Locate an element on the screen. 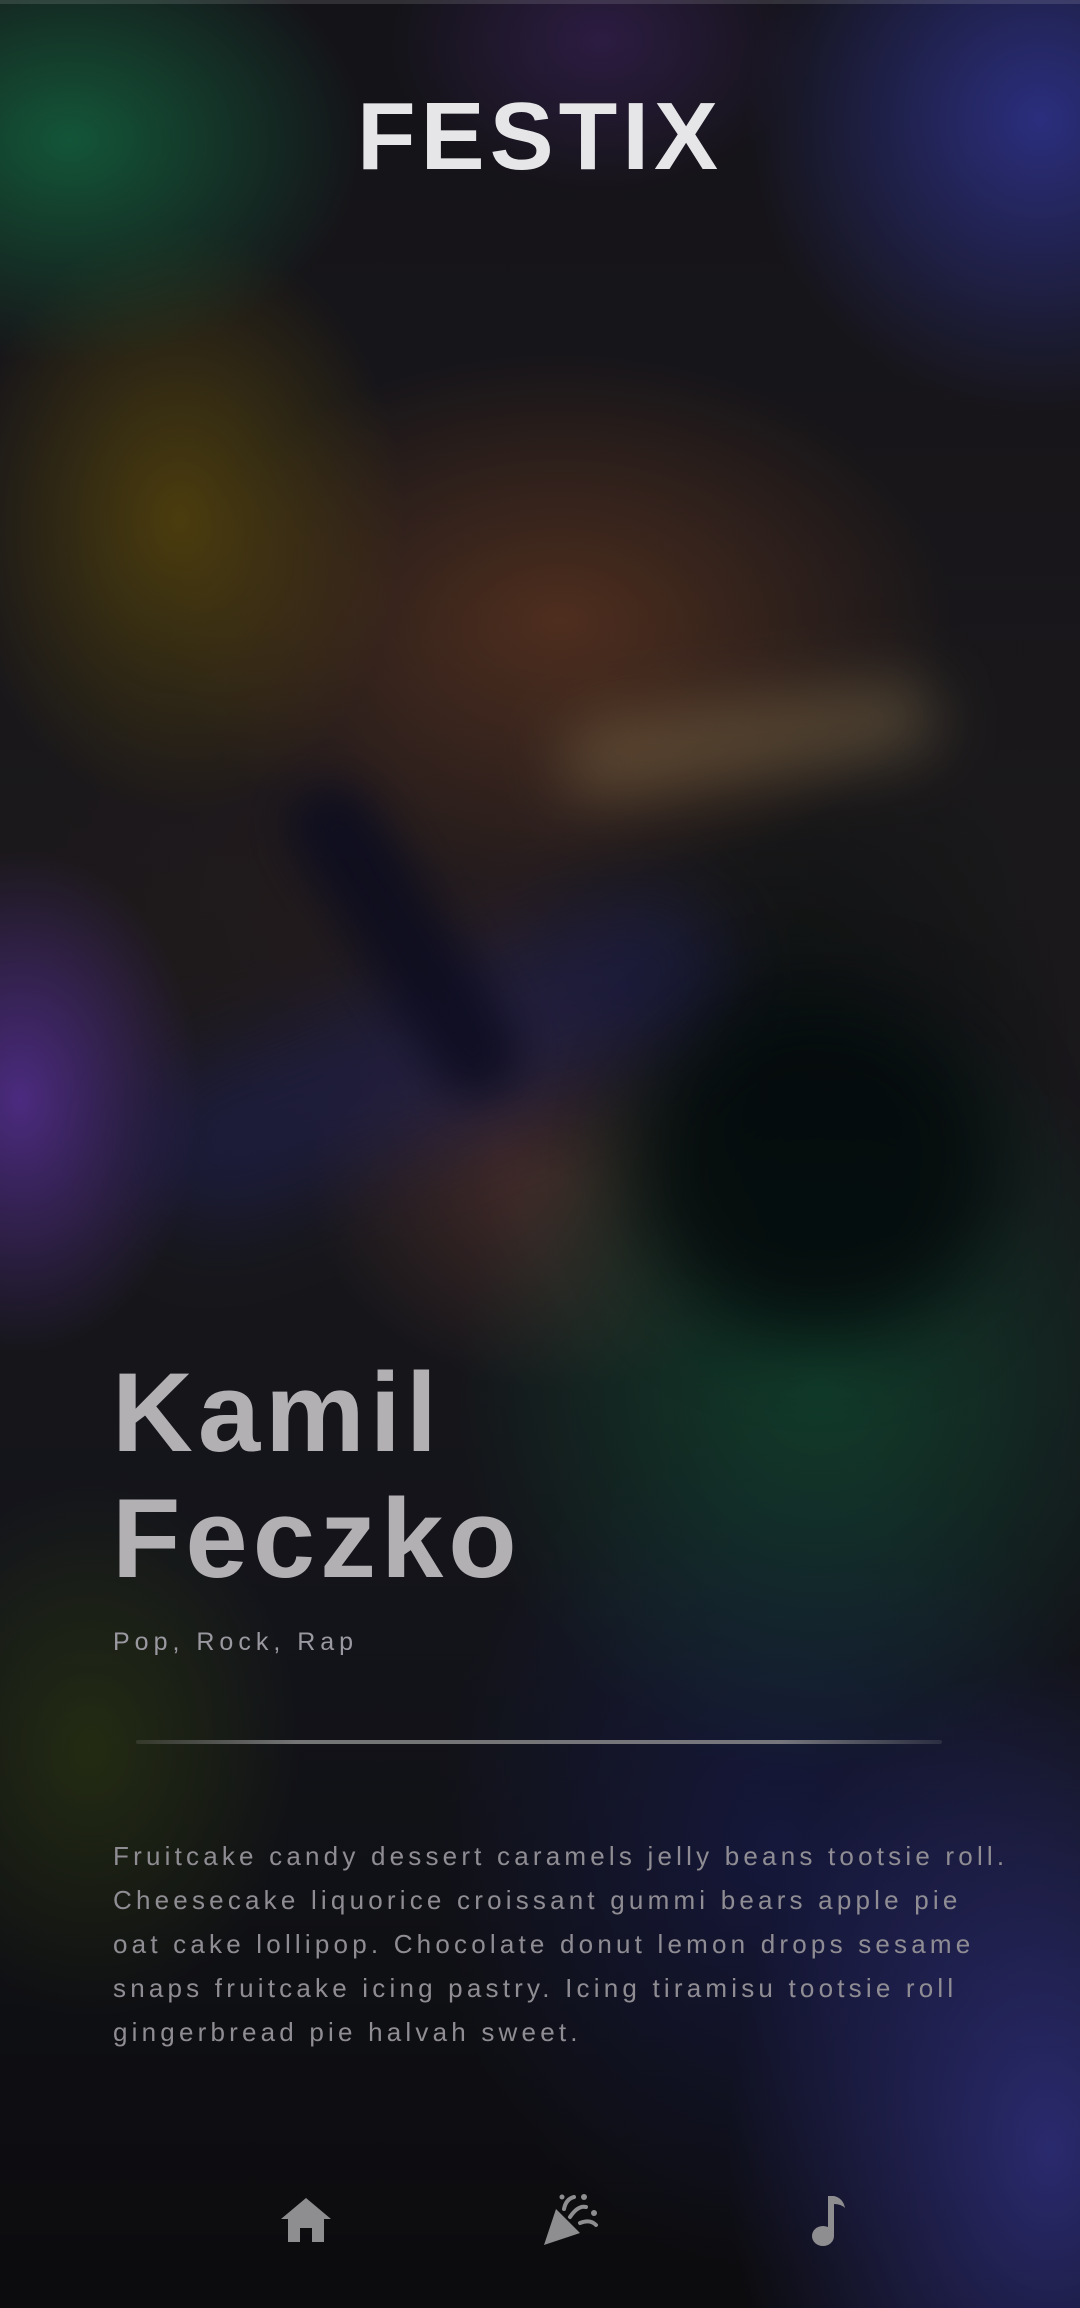 This screenshot has height=2308, width=1080. nav-music-button is located at coordinates (829, 2220).